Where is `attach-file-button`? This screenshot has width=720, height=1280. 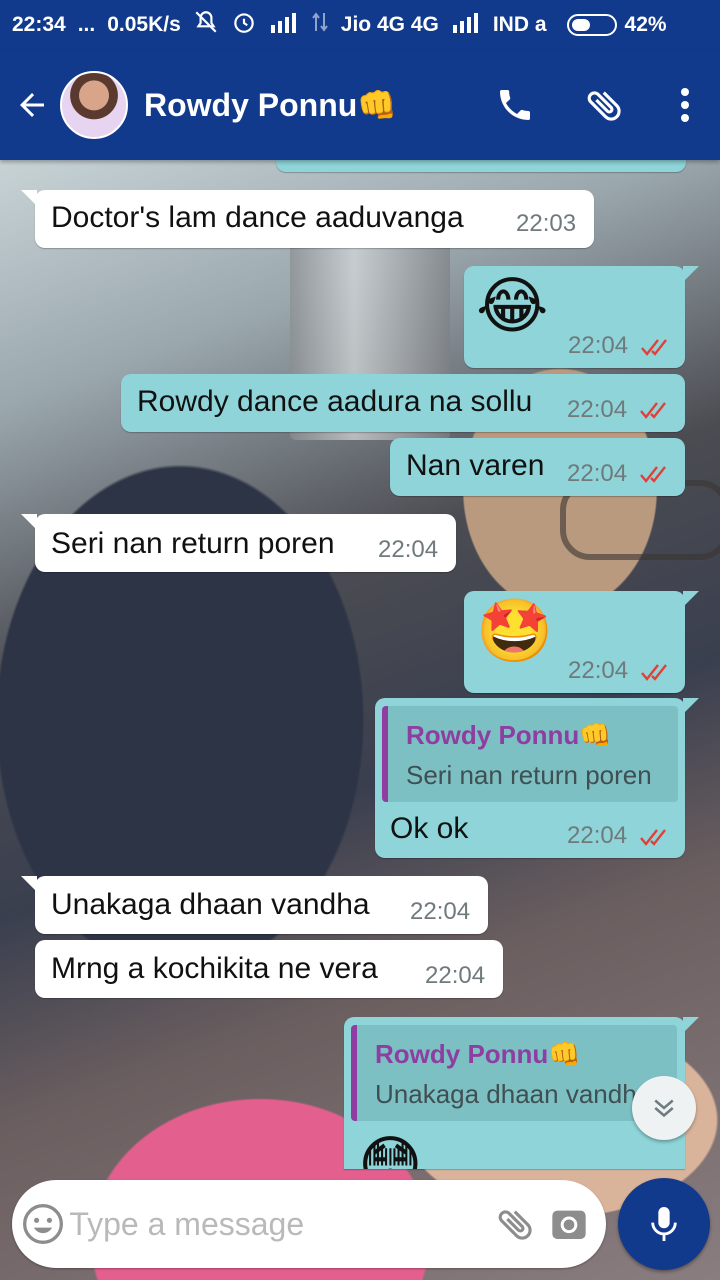 attach-file-button is located at coordinates (515, 1224).